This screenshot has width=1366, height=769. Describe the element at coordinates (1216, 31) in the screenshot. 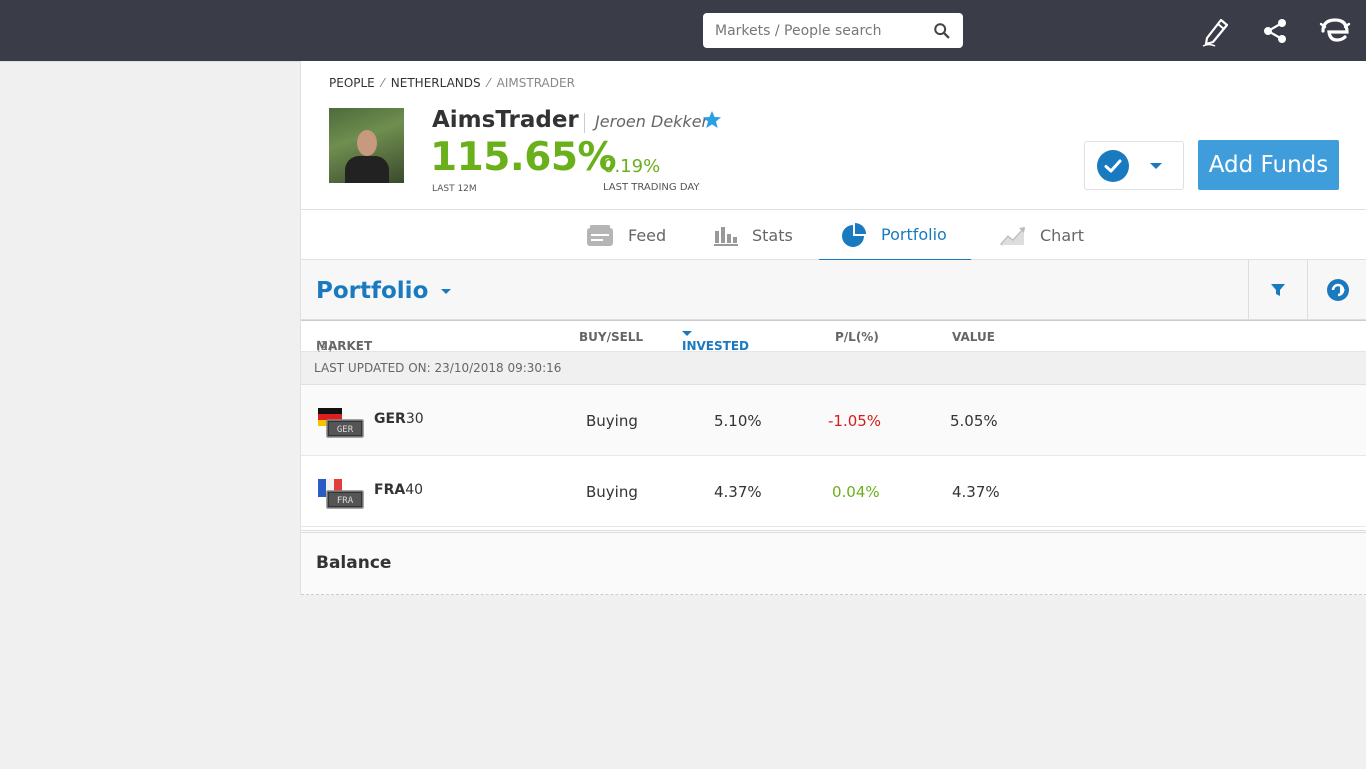

I see `edit-icon` at that location.